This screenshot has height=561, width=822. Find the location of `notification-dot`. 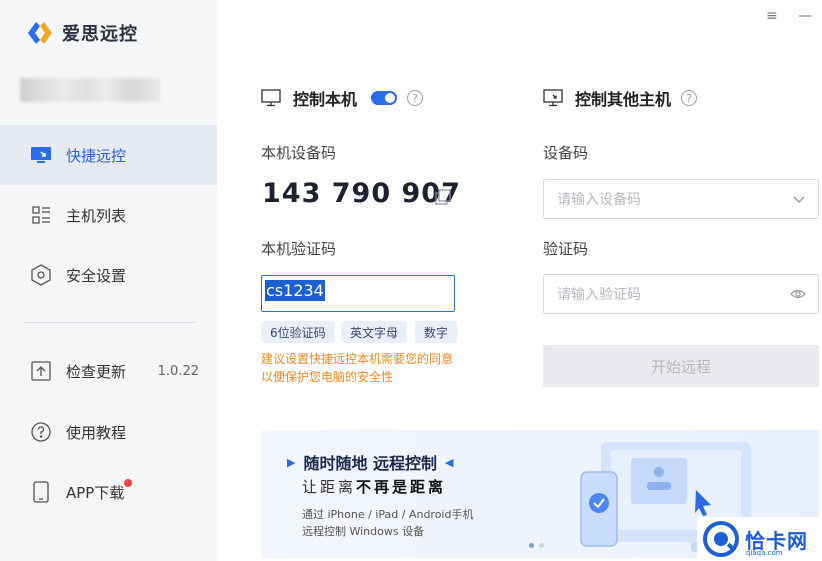

notification-dot is located at coordinates (128, 483).